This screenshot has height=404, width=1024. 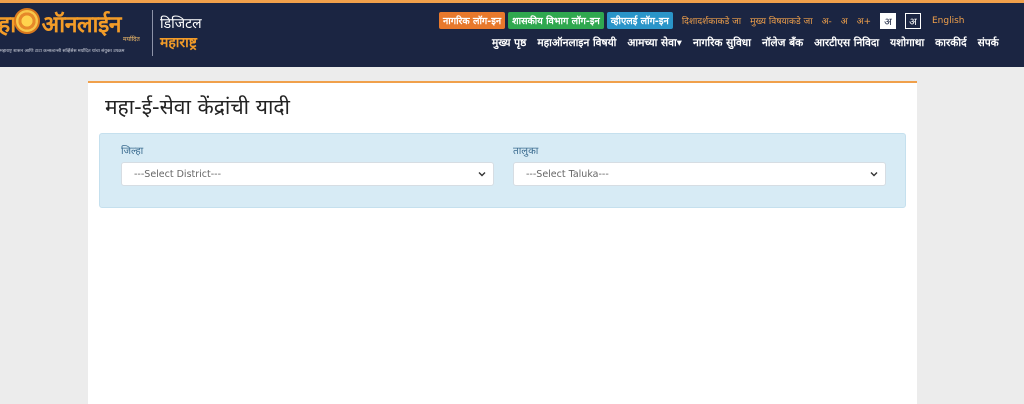 What do you see at coordinates (827, 20) in the screenshot?
I see `font-decrease-button: अ-` at bounding box center [827, 20].